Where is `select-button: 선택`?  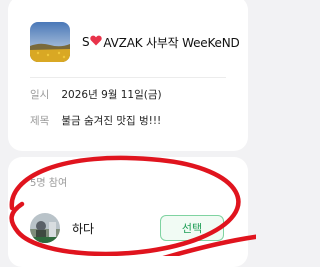 select-button: 선택 is located at coordinates (192, 228).